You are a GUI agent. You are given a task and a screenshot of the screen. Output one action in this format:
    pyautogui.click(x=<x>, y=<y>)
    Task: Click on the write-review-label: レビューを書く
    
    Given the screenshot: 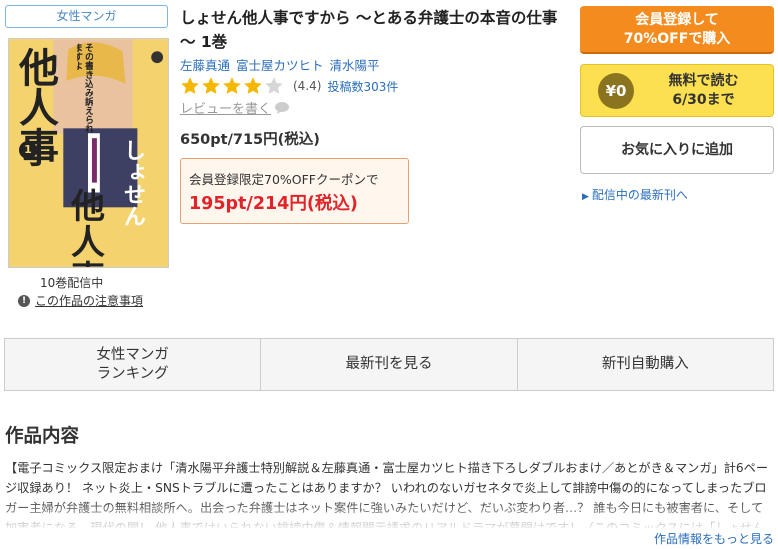 What is the action you would take?
    pyautogui.click(x=226, y=109)
    